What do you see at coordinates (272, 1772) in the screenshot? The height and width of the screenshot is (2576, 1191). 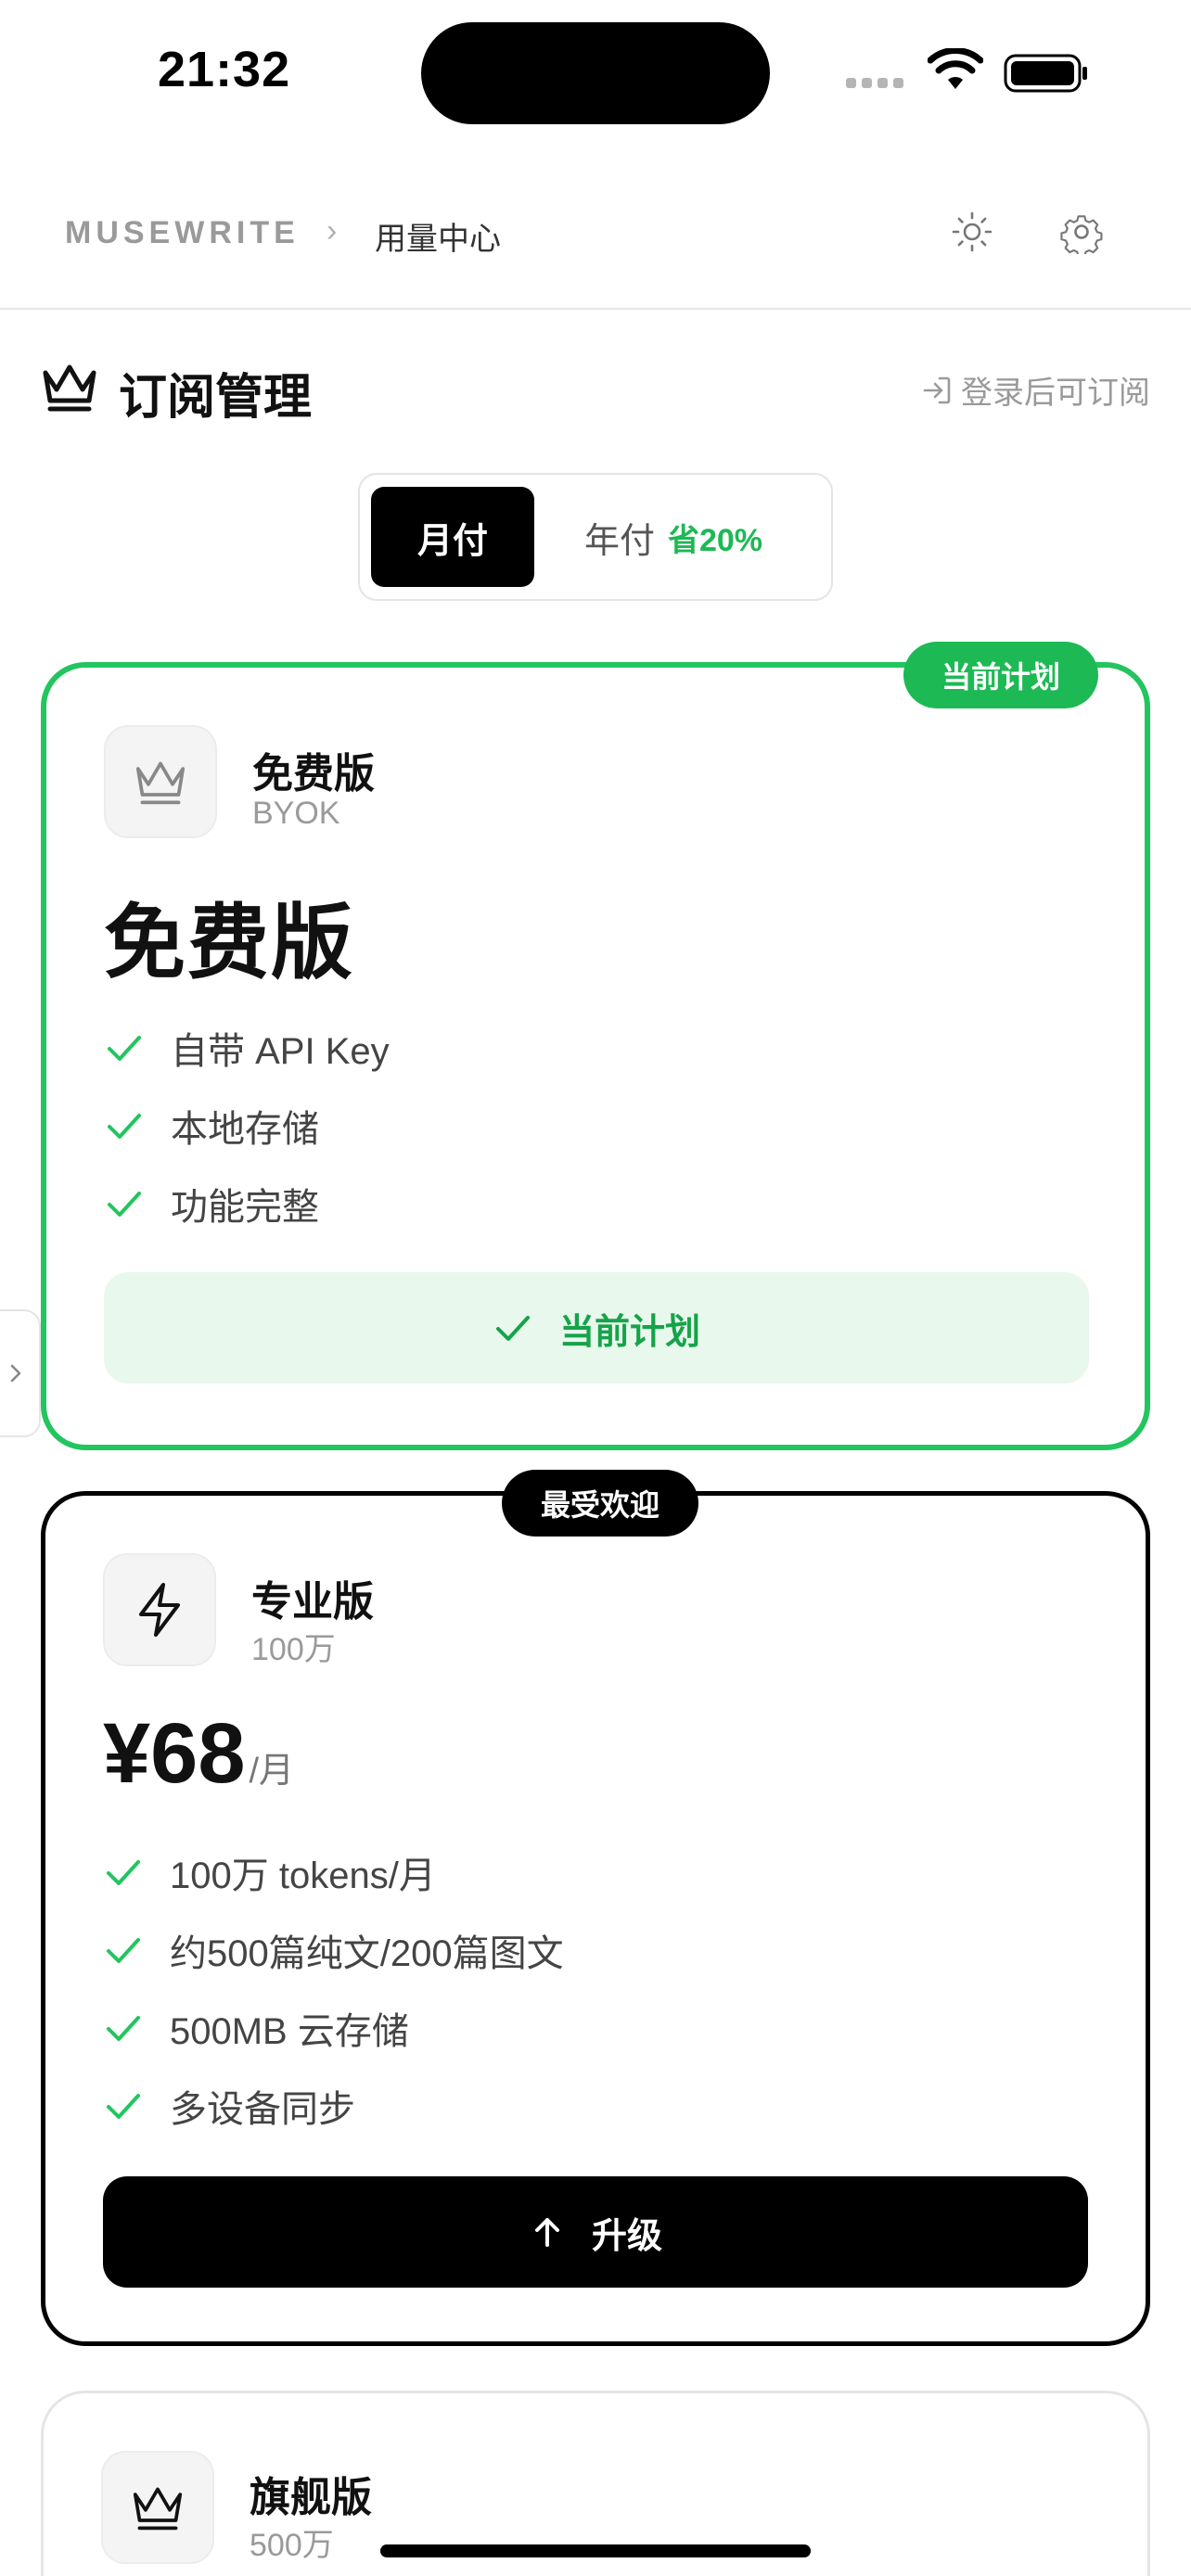 I see `price-unit: /月` at bounding box center [272, 1772].